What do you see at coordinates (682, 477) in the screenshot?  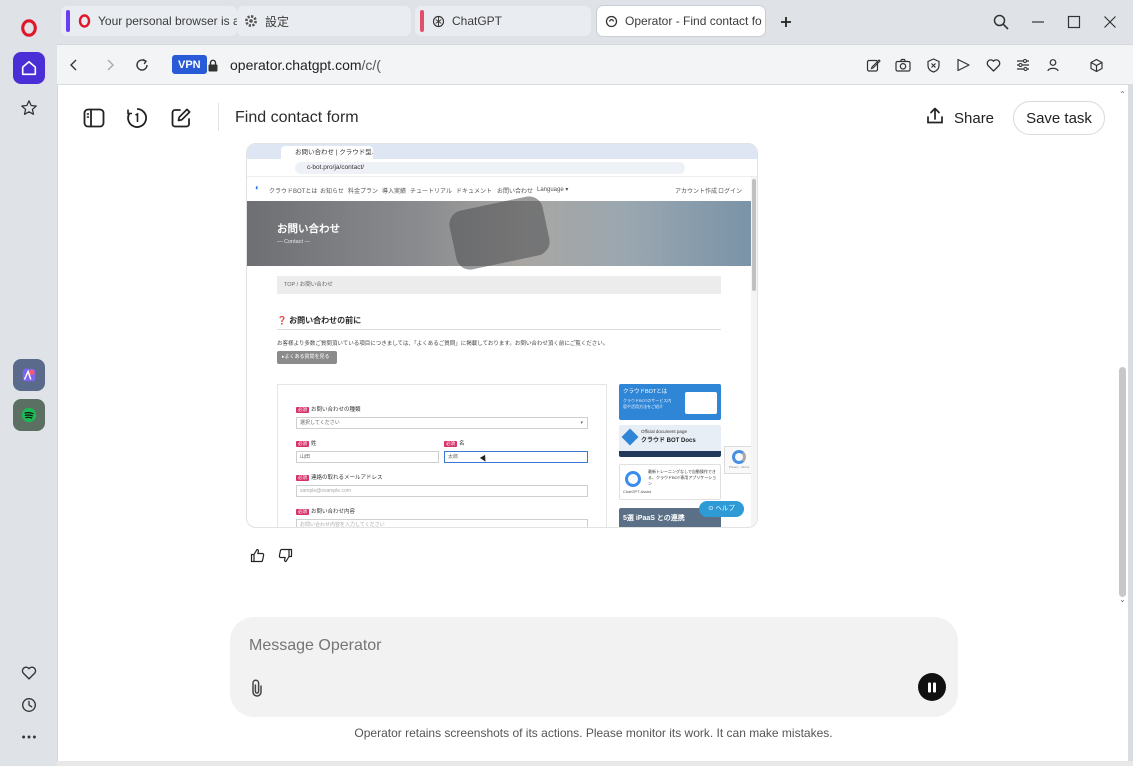 I see `banner-text: 最新トレーニングなしで自動操作できる、クラウドBOT専用アプリケーション` at bounding box center [682, 477].